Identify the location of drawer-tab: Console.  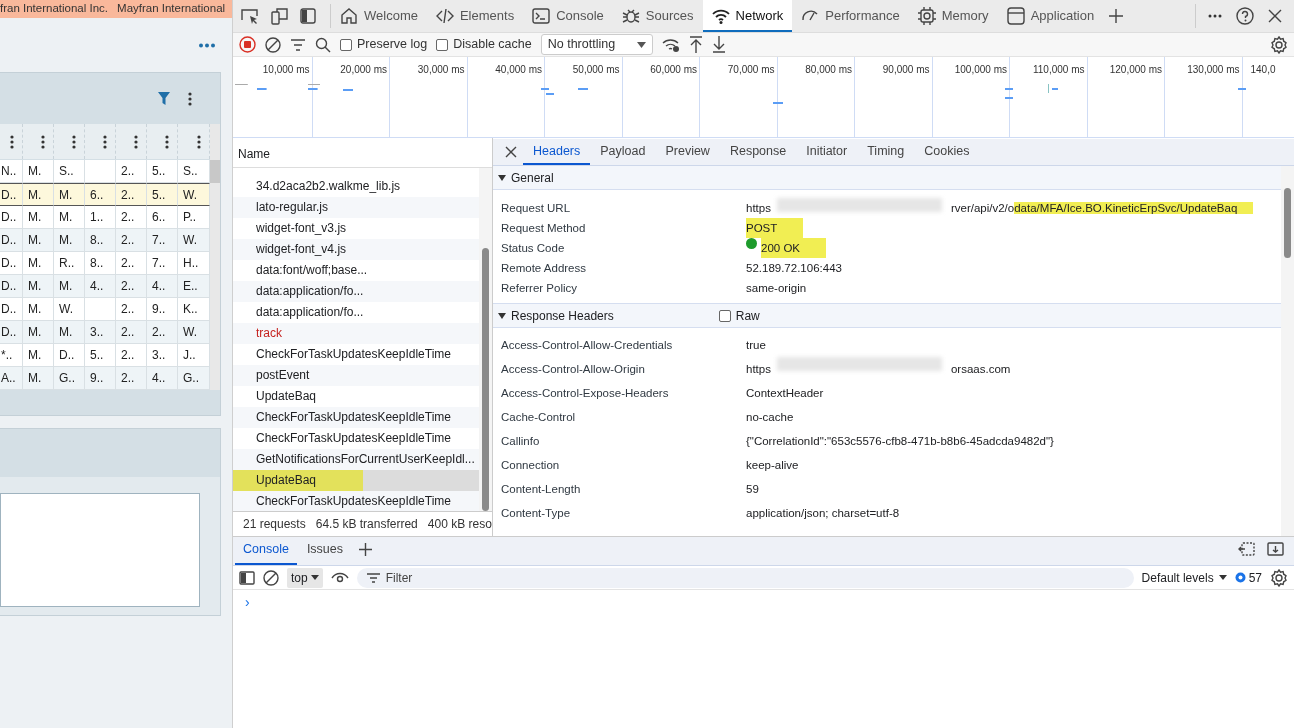
(266, 552).